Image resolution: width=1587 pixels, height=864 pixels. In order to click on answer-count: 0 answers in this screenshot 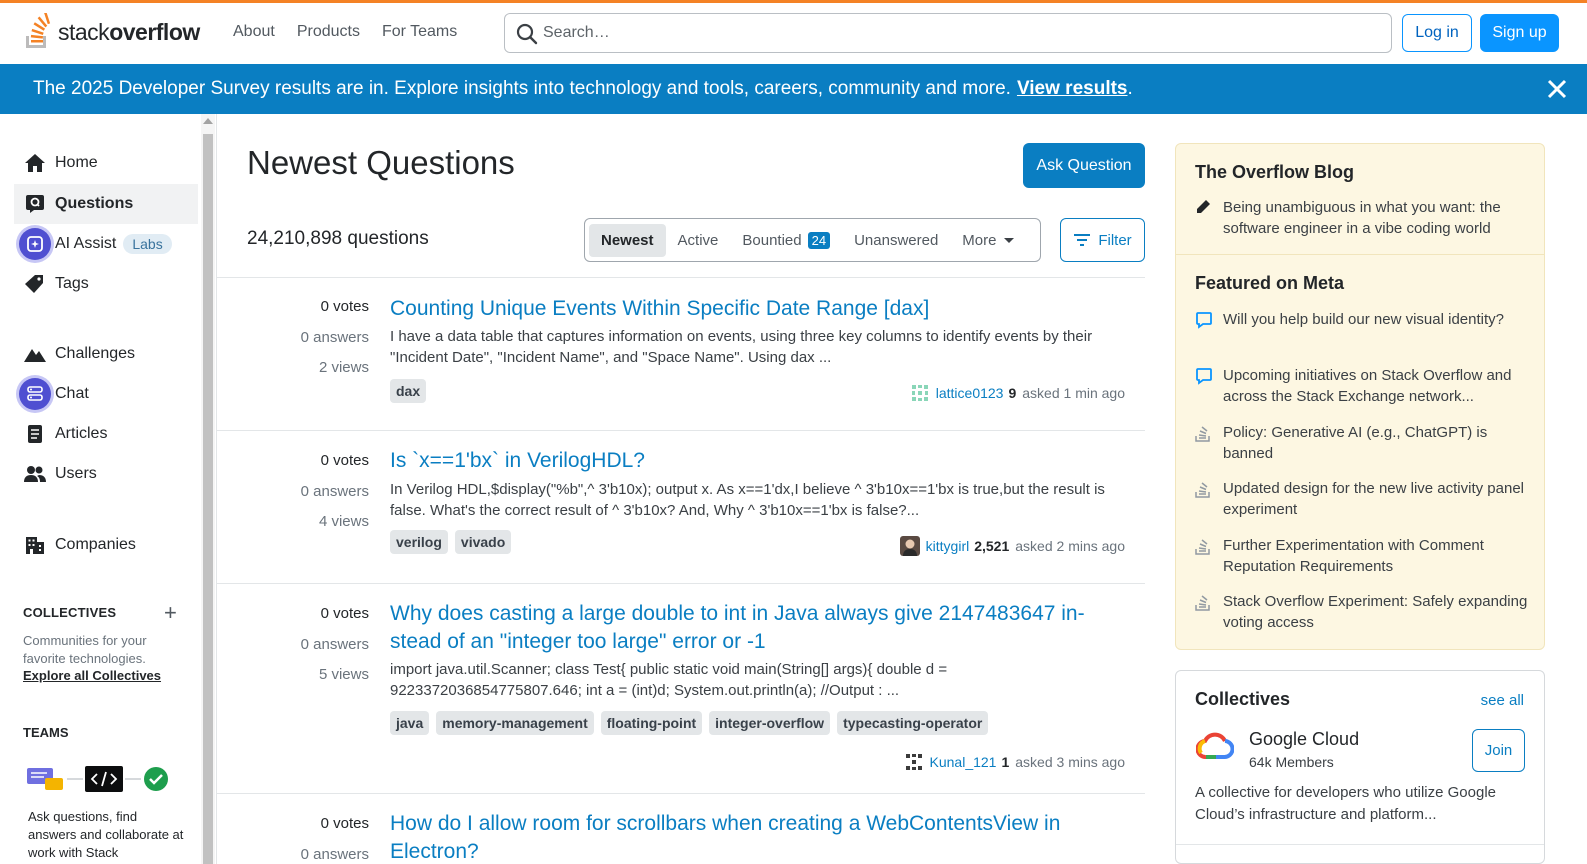, I will do `click(334, 337)`.